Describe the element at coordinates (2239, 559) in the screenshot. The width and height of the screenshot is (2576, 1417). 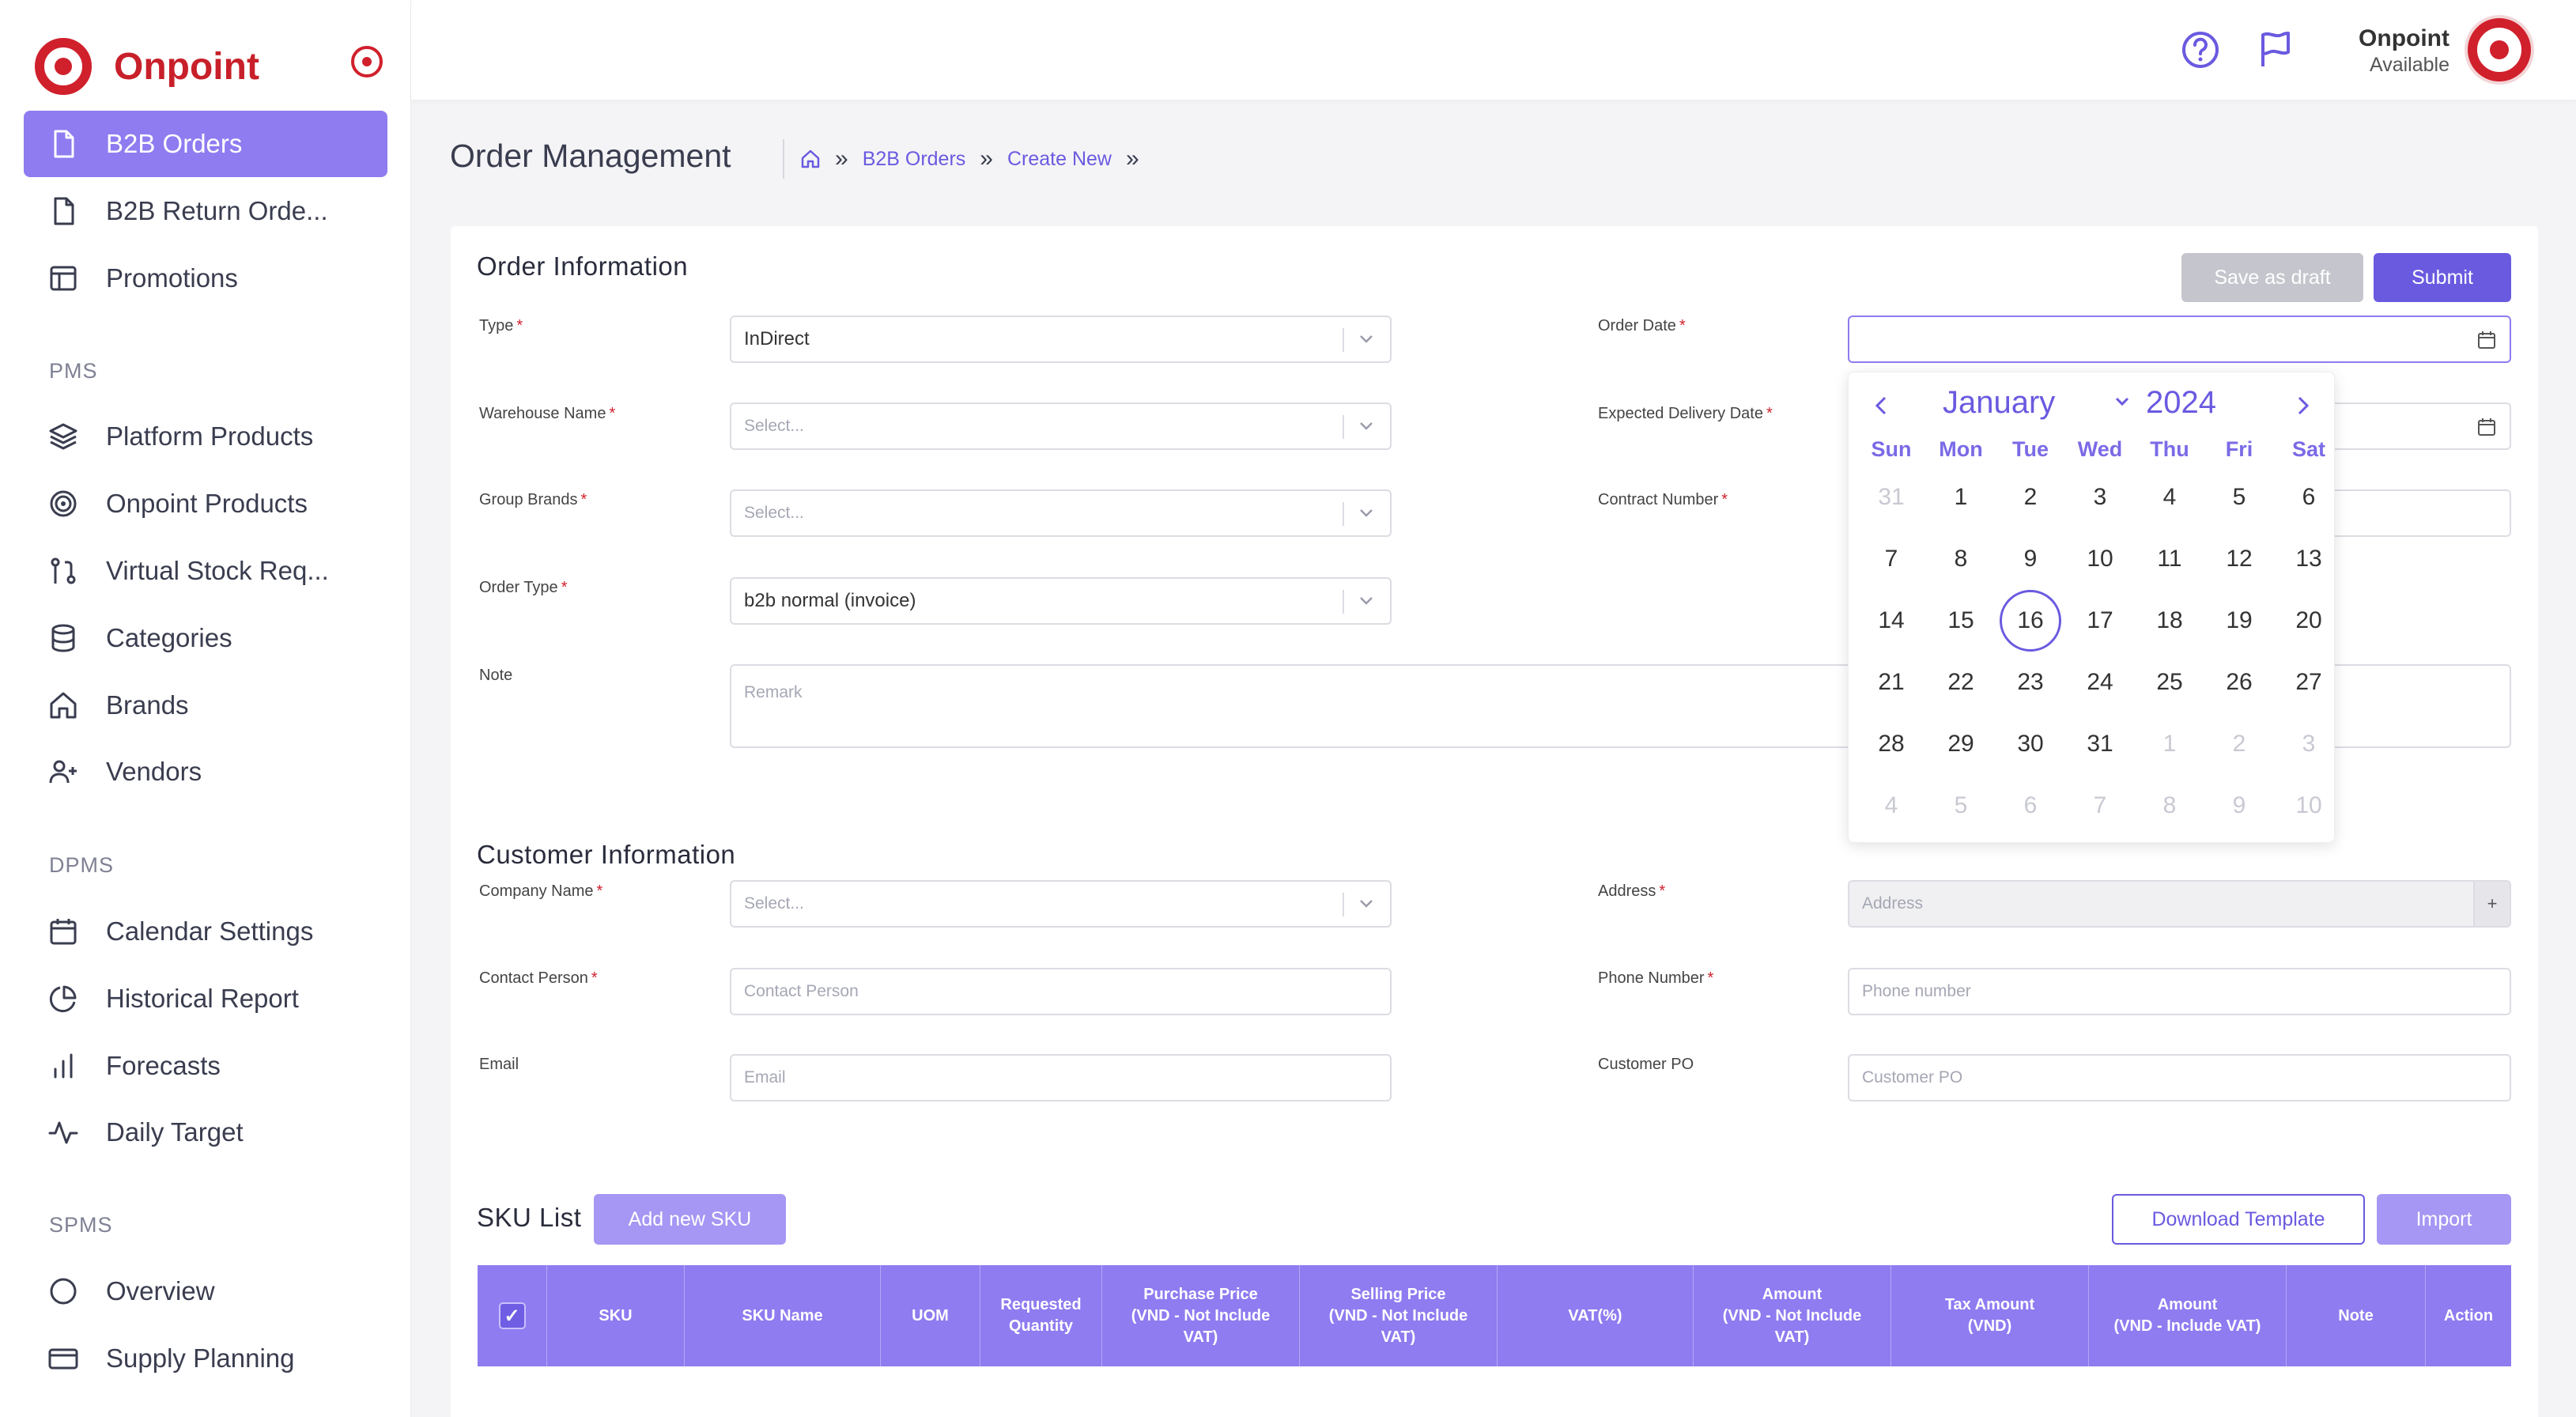
I see `calendar-day: 12` at that location.